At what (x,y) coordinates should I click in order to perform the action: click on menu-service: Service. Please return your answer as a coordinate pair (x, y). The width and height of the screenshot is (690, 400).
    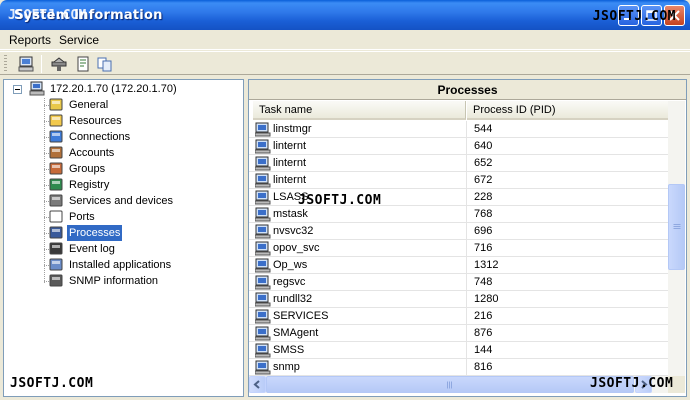
    Looking at the image, I should click on (79, 40).